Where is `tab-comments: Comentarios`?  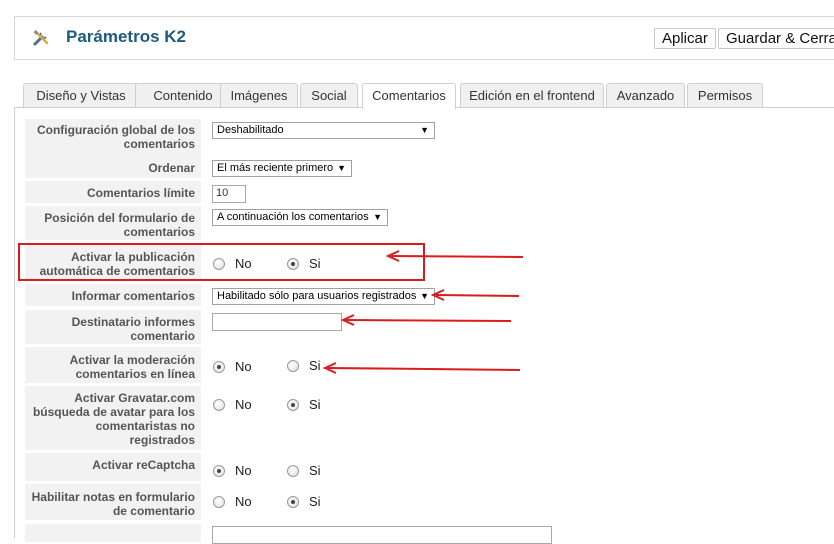
tab-comments: Comentarios is located at coordinates (409, 96).